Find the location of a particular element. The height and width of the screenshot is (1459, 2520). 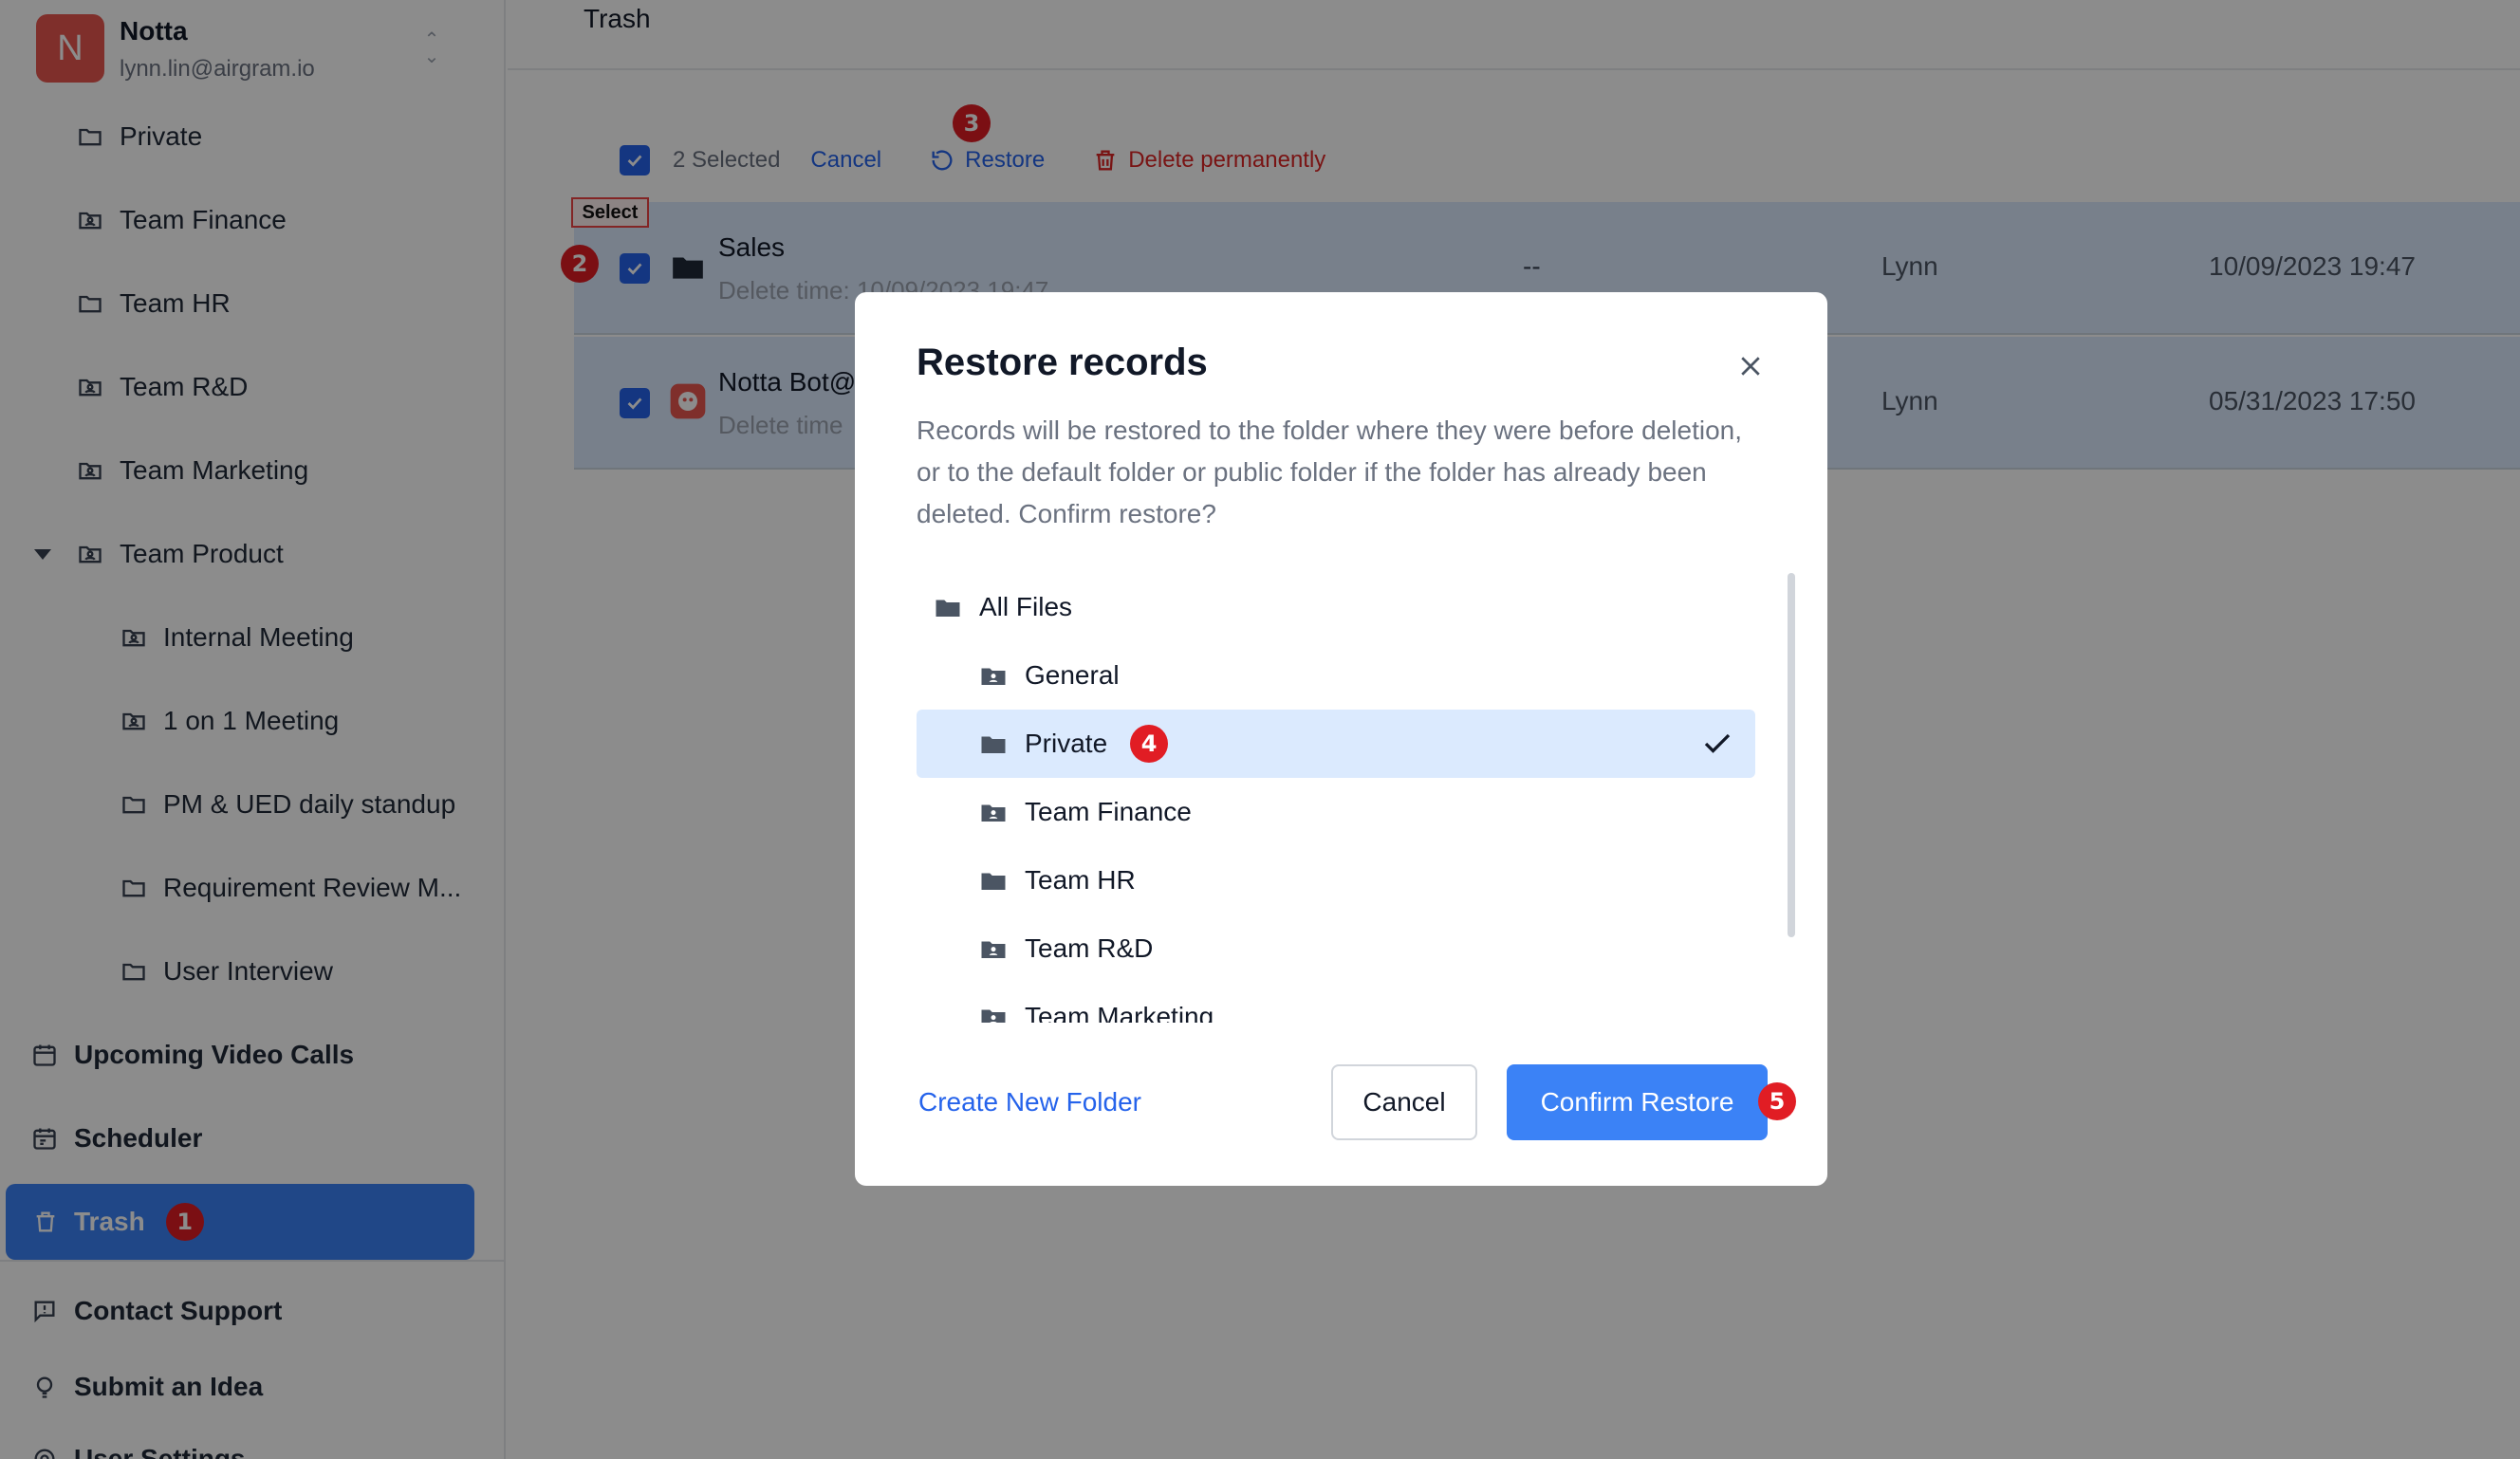

confirm-restore-button: Confirm Restore is located at coordinates (1637, 1102).